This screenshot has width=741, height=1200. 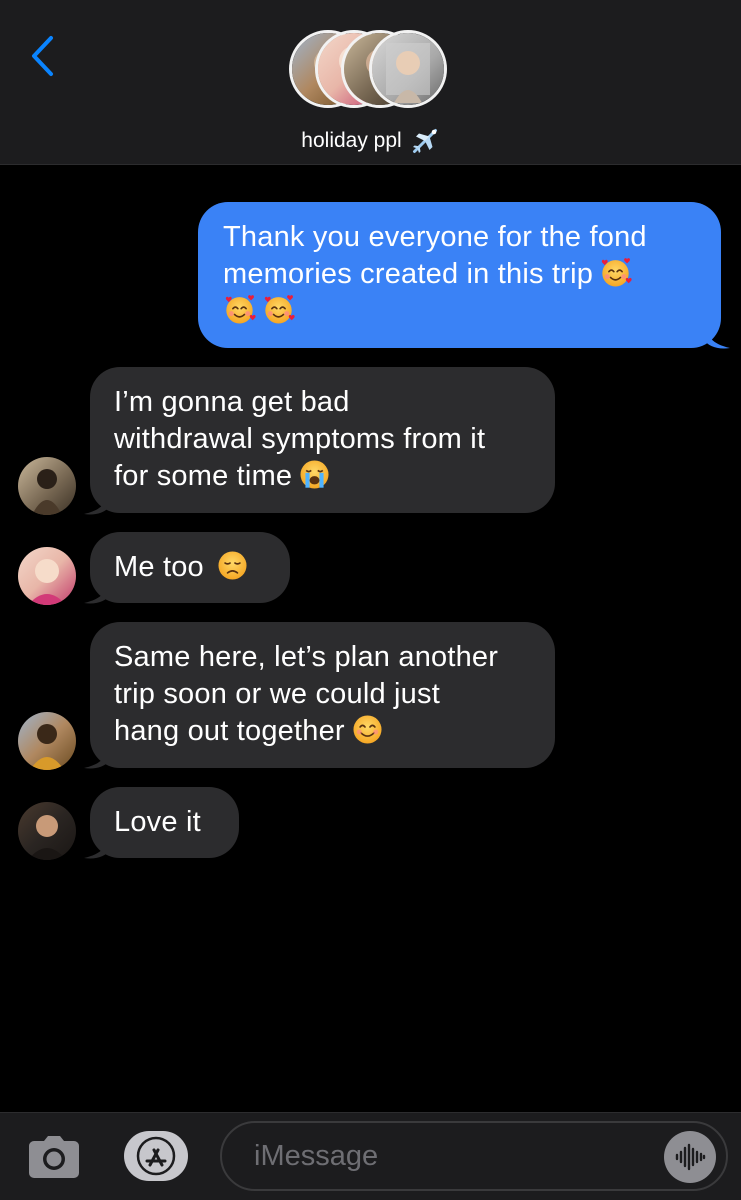 I want to click on app-store-button, so click(x=156, y=1156).